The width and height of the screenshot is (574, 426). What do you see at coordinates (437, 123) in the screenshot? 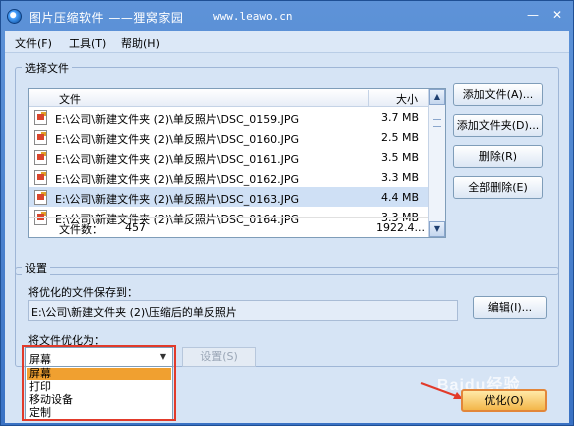
I see `scroll-grip-icon` at bounding box center [437, 123].